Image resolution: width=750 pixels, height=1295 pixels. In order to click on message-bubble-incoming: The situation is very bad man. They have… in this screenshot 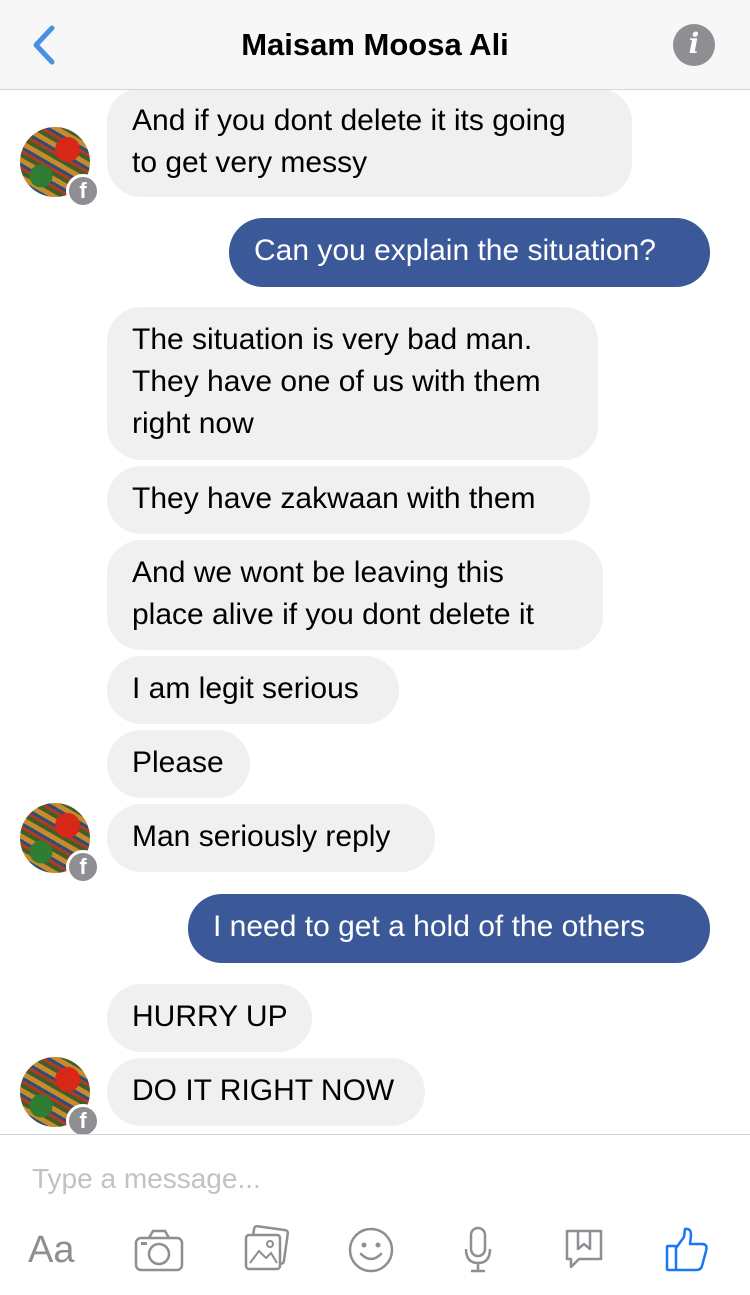, I will do `click(352, 383)`.